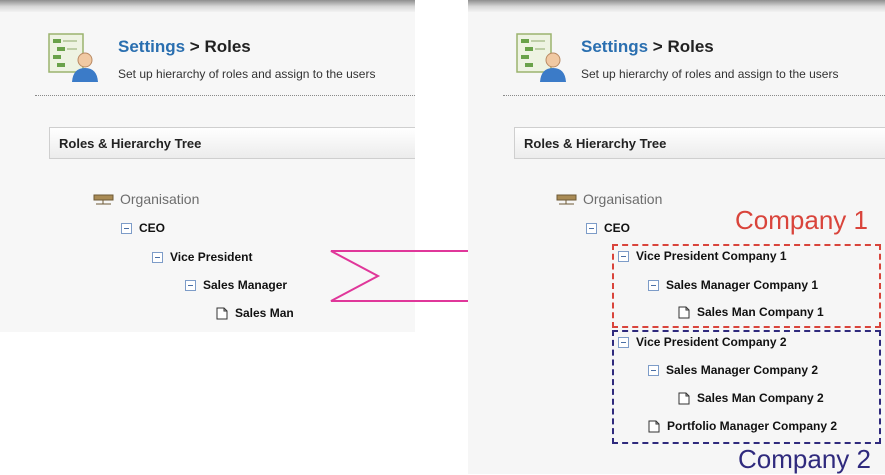 The image size is (885, 475). I want to click on tree-node-label: Sales Man, so click(264, 313).